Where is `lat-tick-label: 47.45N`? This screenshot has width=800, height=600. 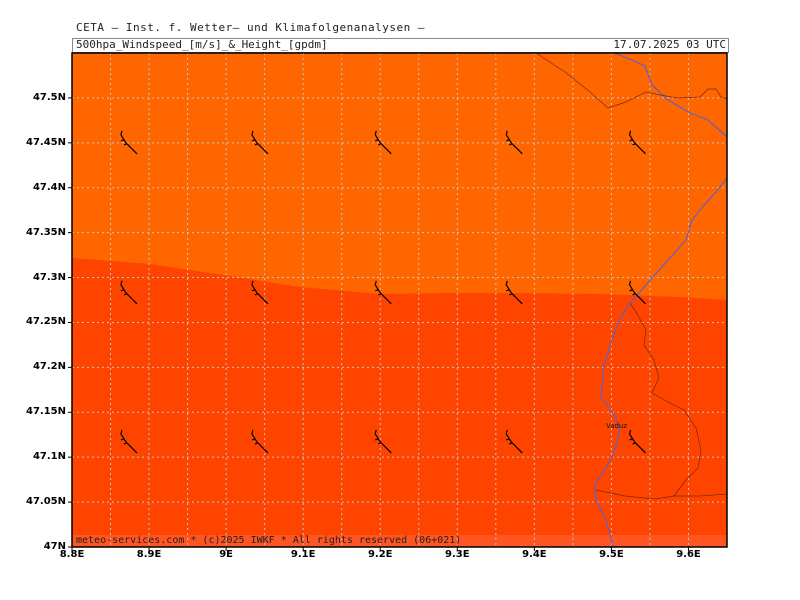
lat-tick-label: 47.45N is located at coordinates (46, 142).